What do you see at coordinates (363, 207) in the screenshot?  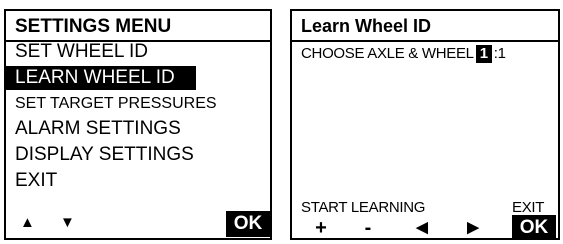 I see `start-learning-label: START LEARNING` at bounding box center [363, 207].